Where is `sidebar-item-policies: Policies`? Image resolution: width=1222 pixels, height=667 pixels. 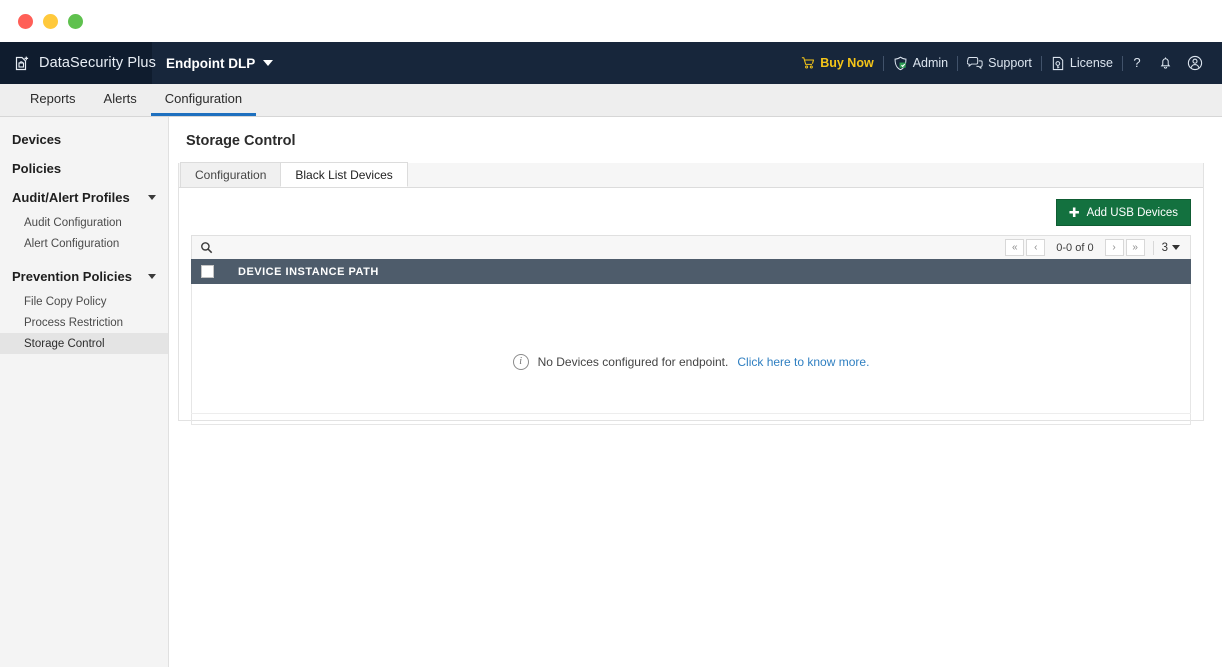 sidebar-item-policies: Policies is located at coordinates (84, 168).